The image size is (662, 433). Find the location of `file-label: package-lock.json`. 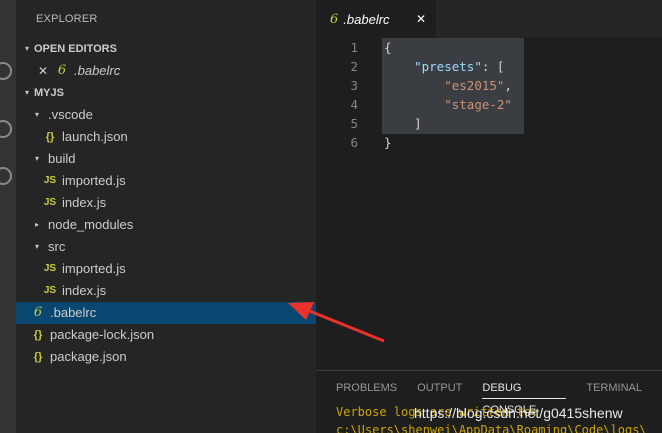

file-label: package-lock.json is located at coordinates (102, 334).